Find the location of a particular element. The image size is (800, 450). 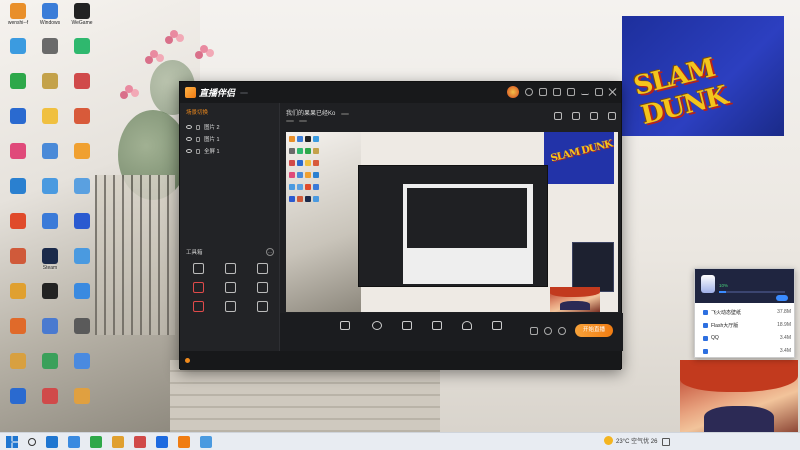

popup-toggle is located at coordinates (782, 298).